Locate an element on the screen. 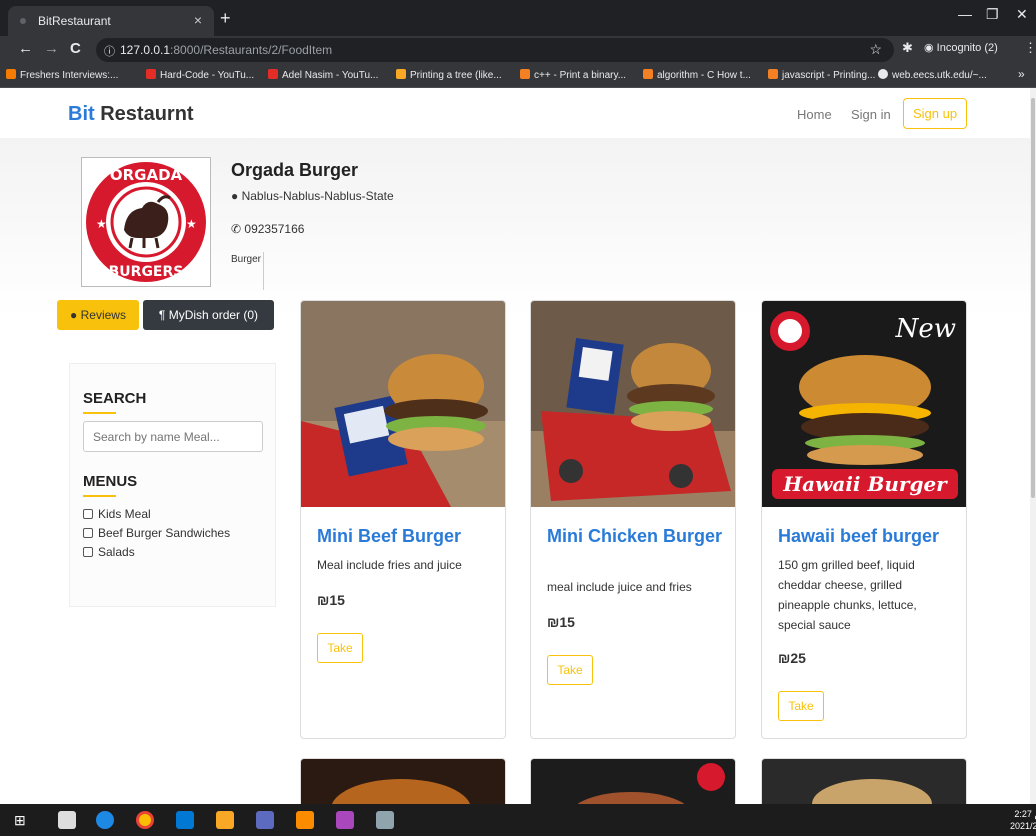 The image size is (1036, 836). menu-dots-icon: ⋮ is located at coordinates (1030, 48).